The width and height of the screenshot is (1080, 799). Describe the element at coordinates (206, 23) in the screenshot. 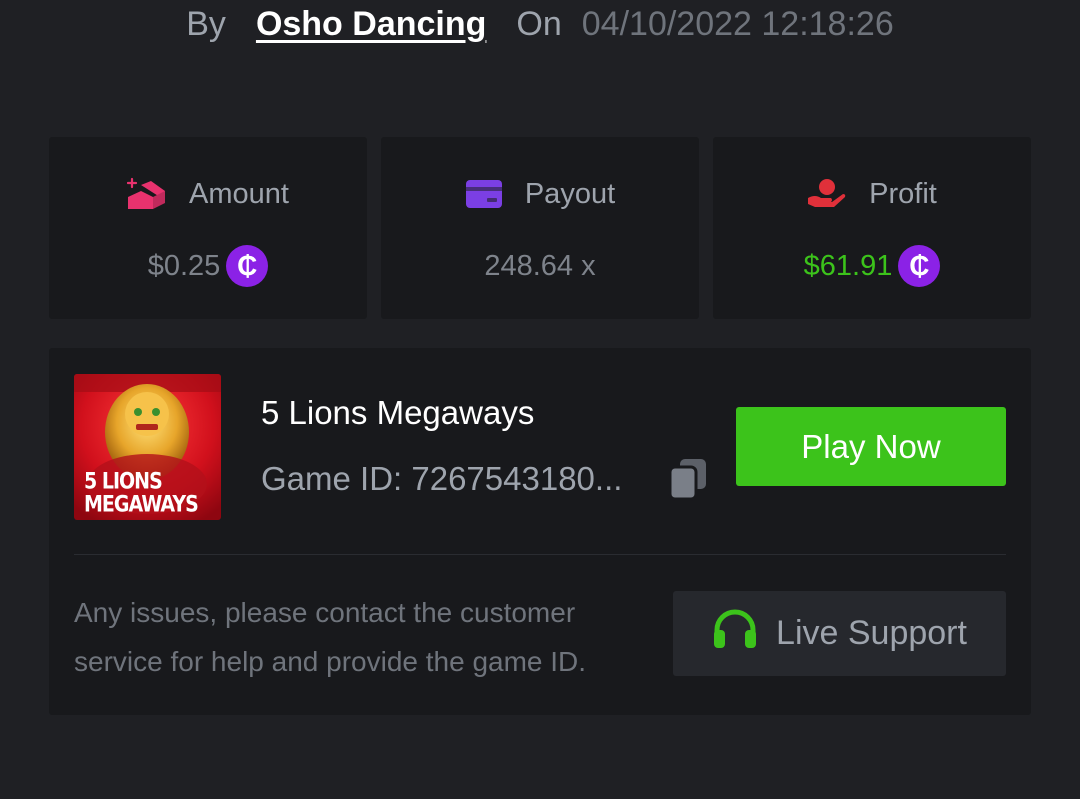

I see `by-label: By` at that location.